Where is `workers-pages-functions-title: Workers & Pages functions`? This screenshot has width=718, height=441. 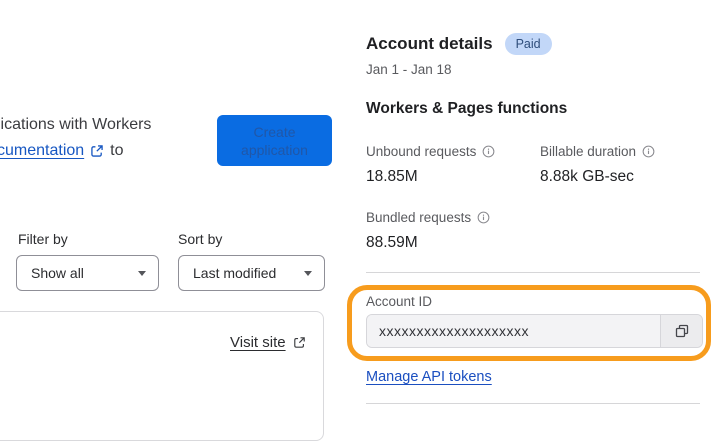
workers-pages-functions-title: Workers & Pages functions is located at coordinates (467, 108).